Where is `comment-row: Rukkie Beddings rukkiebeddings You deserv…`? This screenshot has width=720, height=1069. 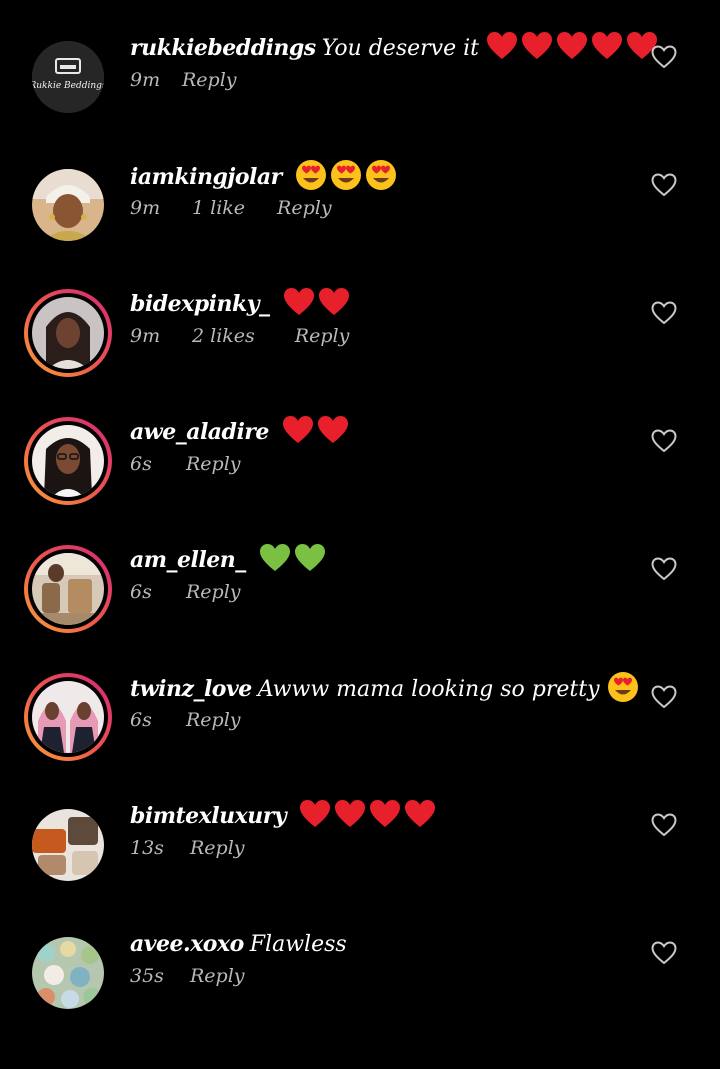
comment-row: Rukkie Beddings rukkiebeddings You deserv… is located at coordinates (360, 102).